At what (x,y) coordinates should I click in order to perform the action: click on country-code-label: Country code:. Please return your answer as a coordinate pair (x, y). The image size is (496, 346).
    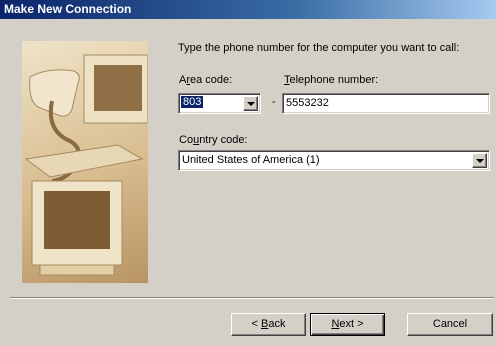
    Looking at the image, I should click on (213, 140).